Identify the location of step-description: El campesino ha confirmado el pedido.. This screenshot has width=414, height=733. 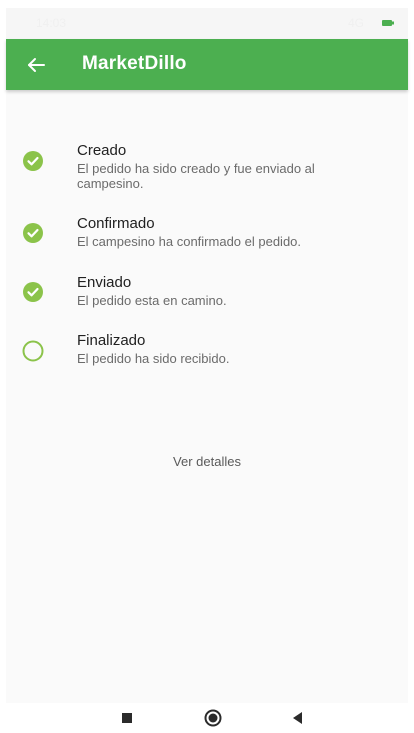
(189, 241).